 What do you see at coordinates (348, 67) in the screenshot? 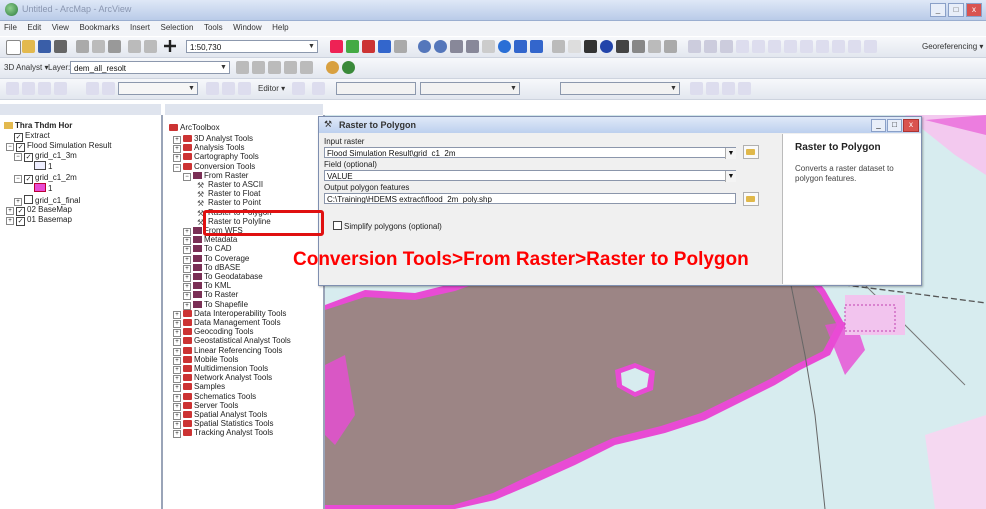
I see `arcglobe-icon` at bounding box center [348, 67].